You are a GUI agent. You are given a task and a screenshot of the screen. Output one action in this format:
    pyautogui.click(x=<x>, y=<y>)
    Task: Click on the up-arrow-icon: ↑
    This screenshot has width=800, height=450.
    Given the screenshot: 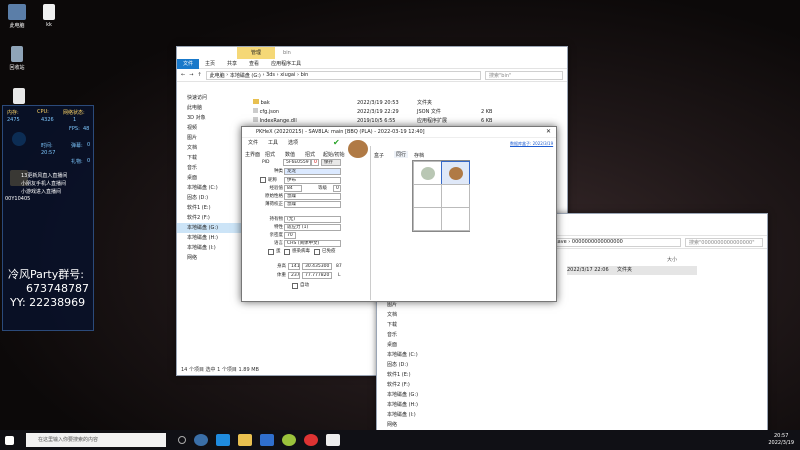 What is the action you would take?
    pyautogui.click(x=199, y=75)
    